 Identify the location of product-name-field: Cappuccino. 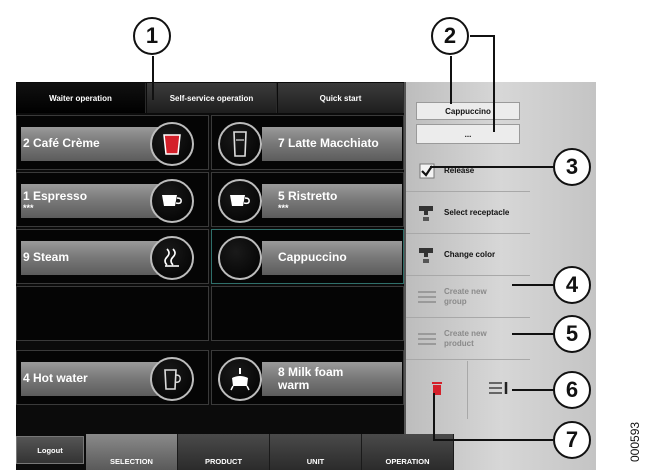
(468, 111).